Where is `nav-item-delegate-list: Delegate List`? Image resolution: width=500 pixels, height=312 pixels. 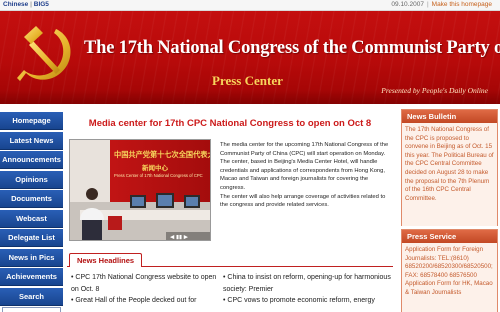
nav-item-delegate-list: Delegate List is located at coordinates (31, 238).